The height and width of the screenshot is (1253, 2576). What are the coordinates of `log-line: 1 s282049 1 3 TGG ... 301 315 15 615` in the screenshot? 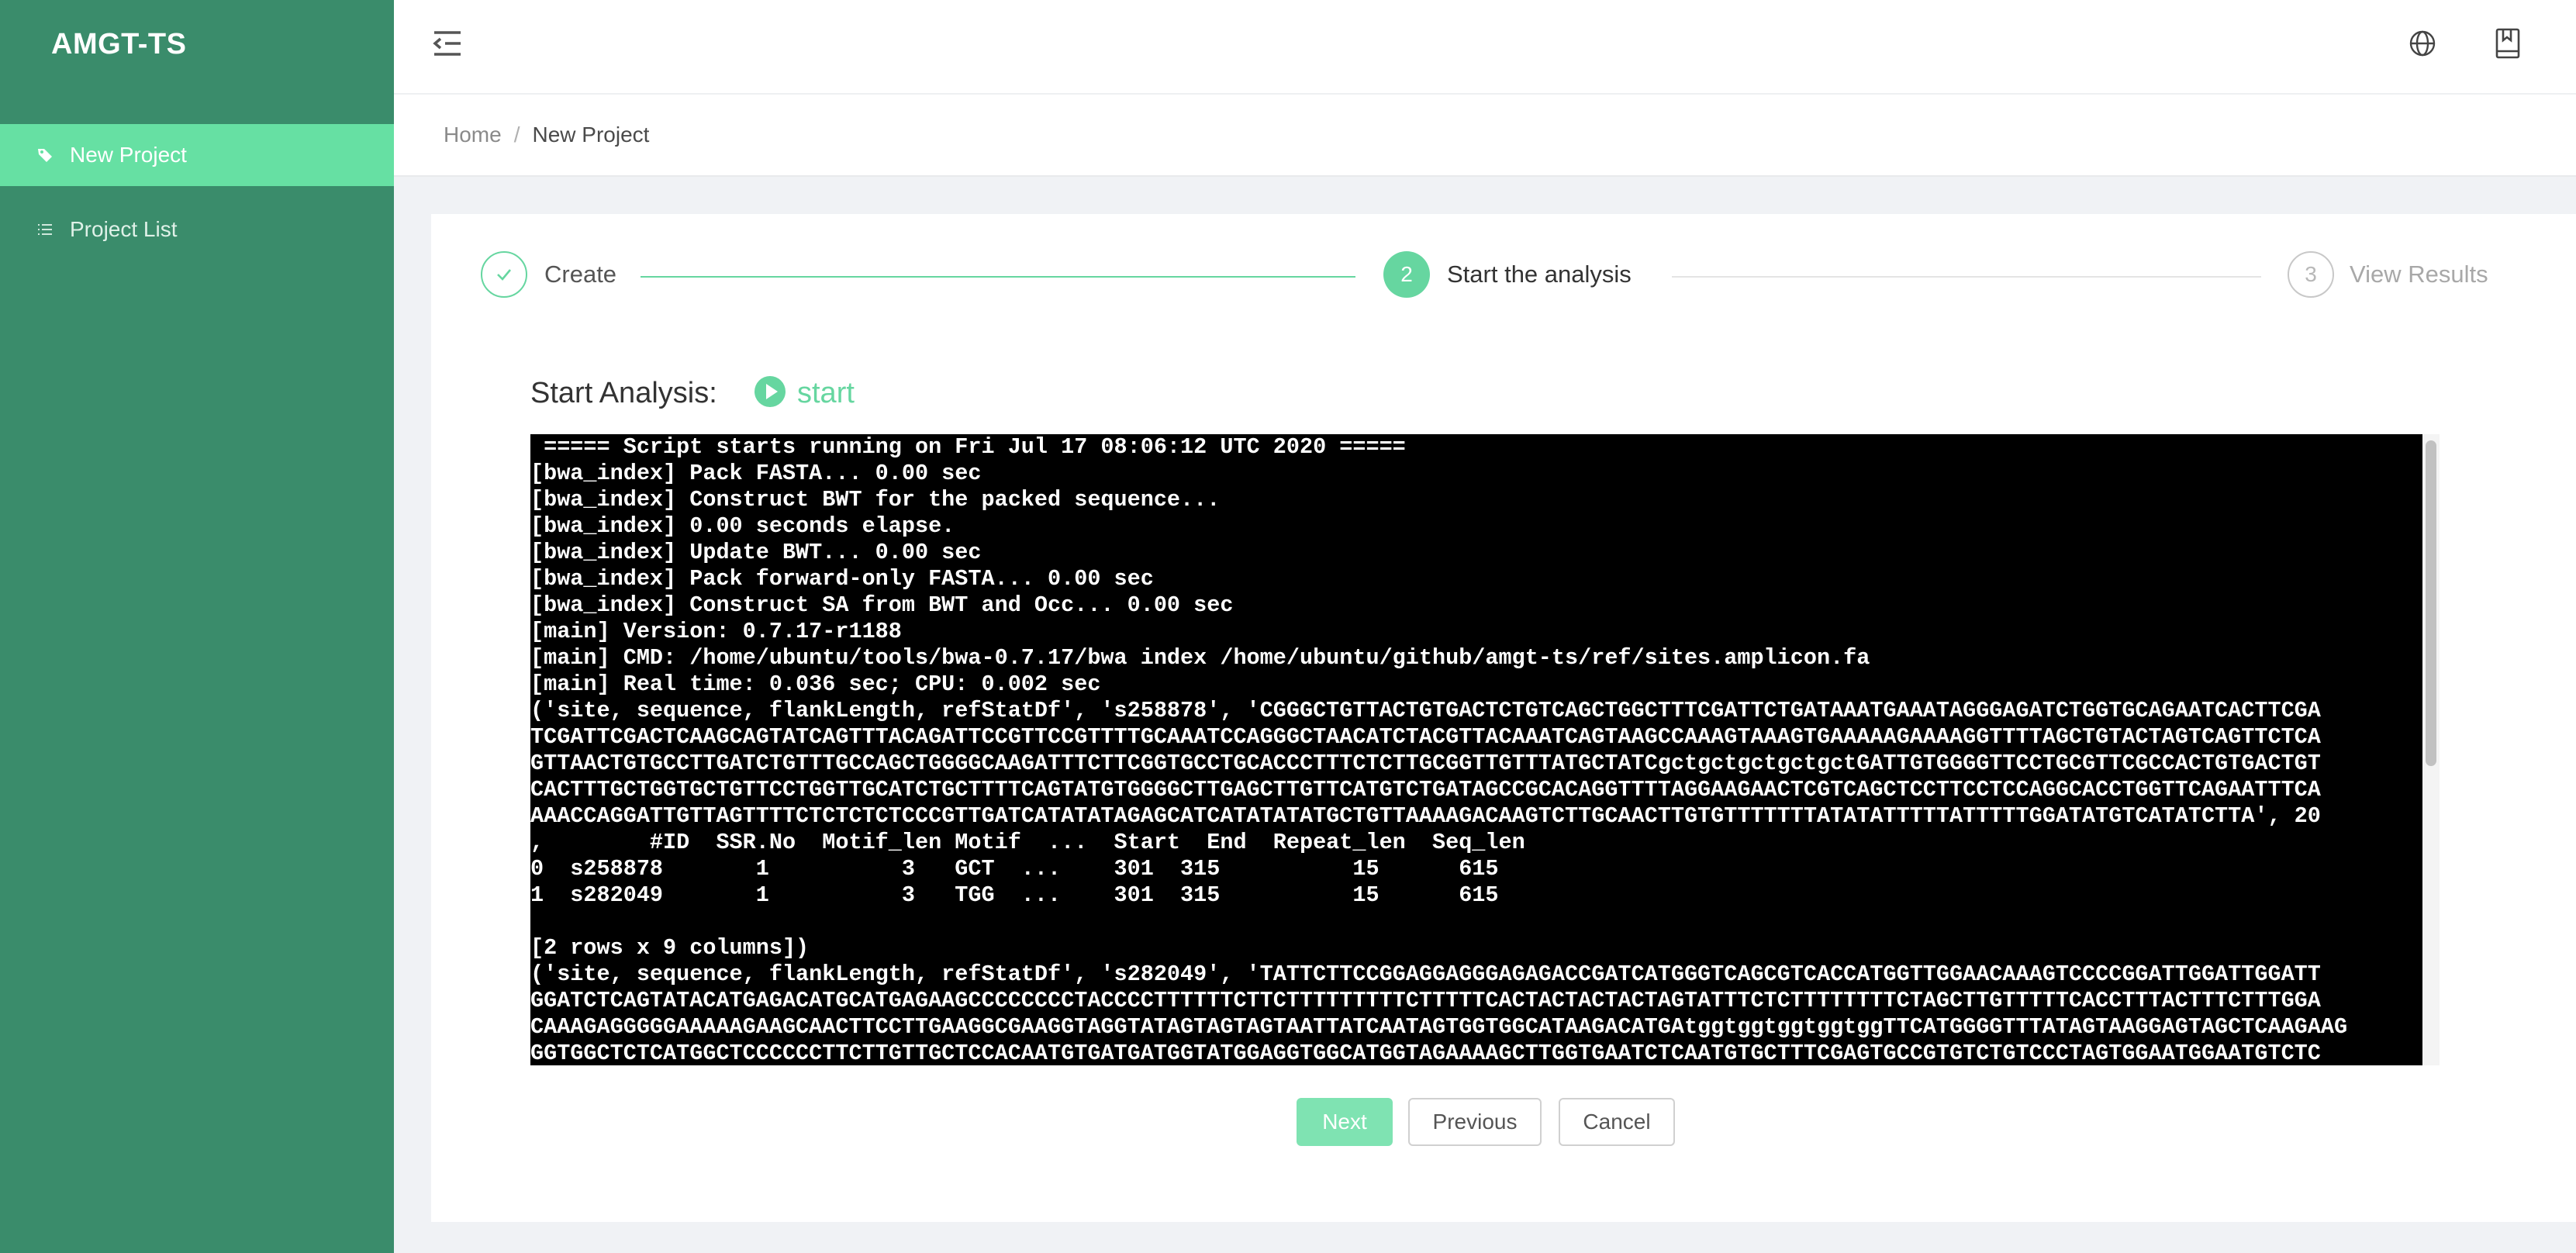 It's located at (1014, 895).